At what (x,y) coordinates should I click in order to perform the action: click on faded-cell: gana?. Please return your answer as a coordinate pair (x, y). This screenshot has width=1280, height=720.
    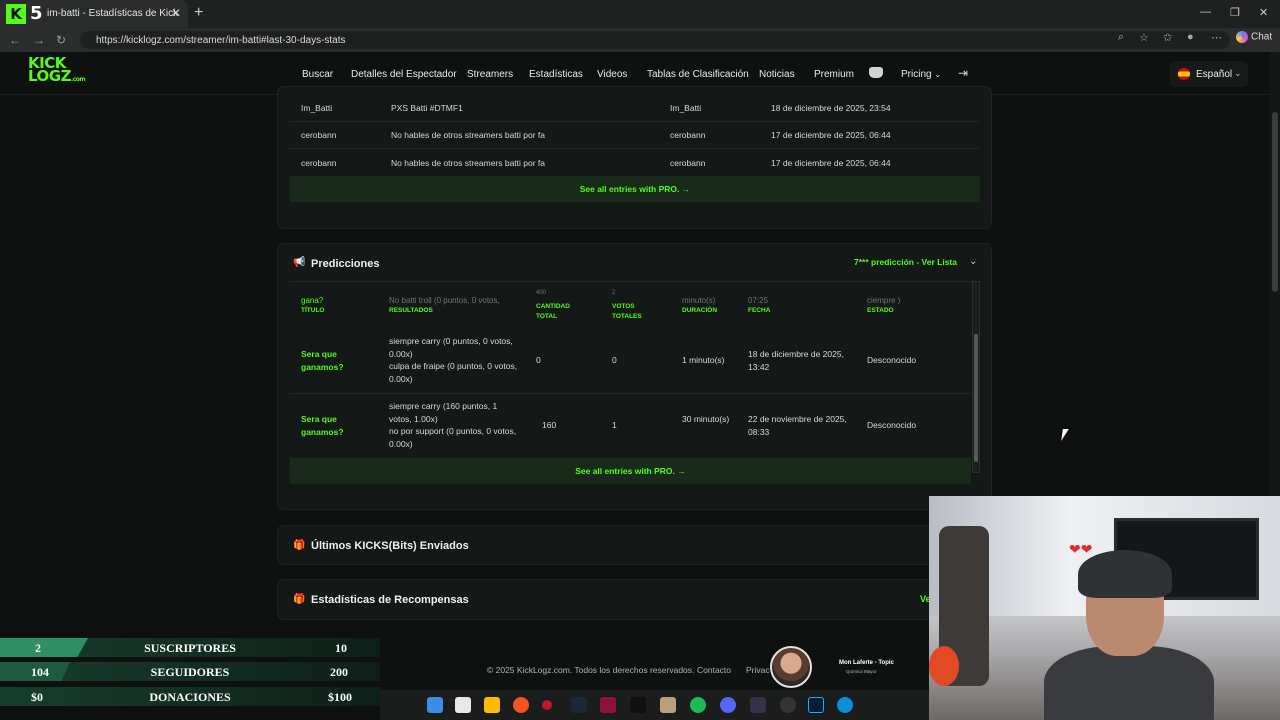
    Looking at the image, I should click on (312, 300).